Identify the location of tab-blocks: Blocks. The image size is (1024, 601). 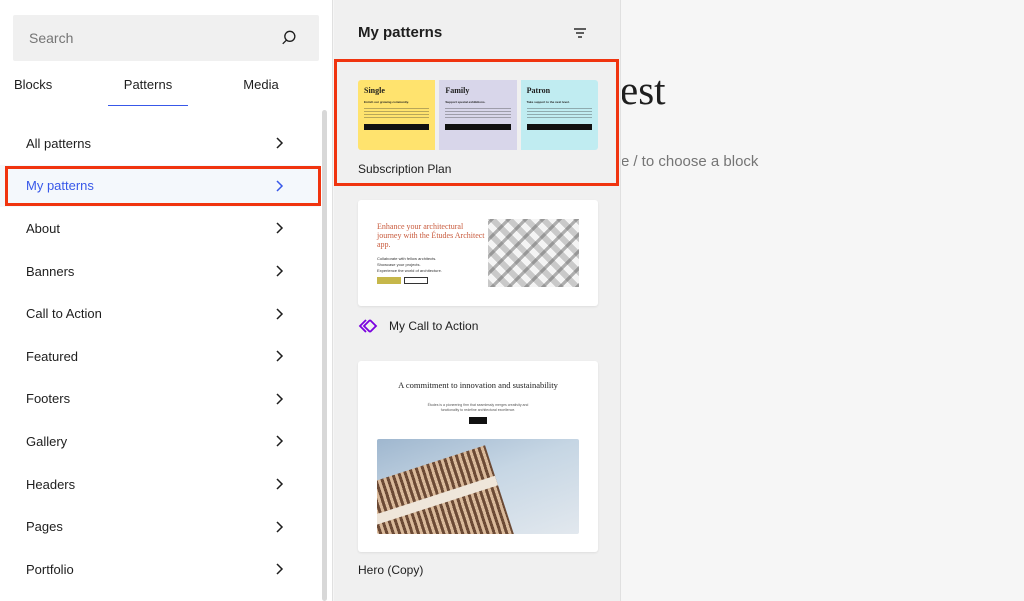
(33, 88).